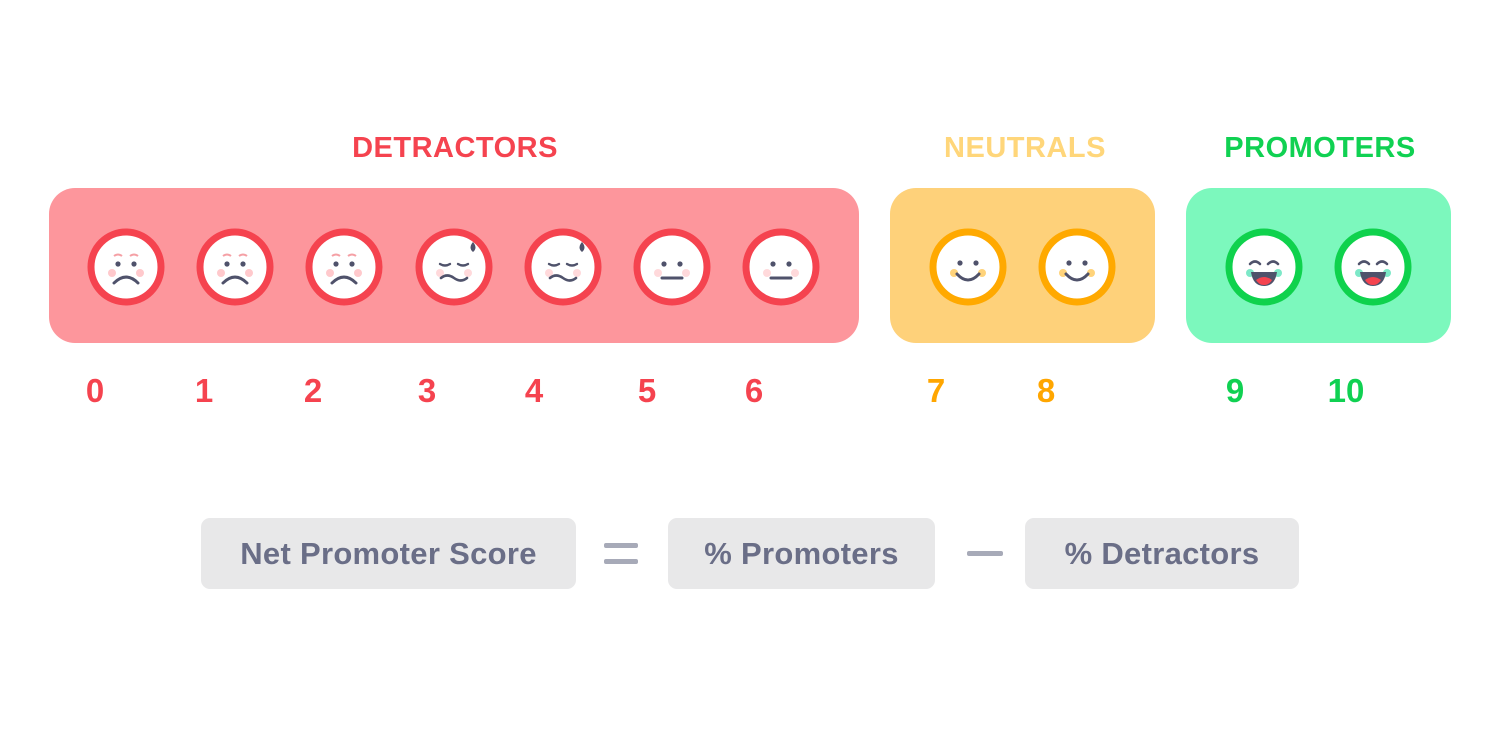  Describe the element at coordinates (534, 390) in the screenshot. I see `score-4: 4` at that location.